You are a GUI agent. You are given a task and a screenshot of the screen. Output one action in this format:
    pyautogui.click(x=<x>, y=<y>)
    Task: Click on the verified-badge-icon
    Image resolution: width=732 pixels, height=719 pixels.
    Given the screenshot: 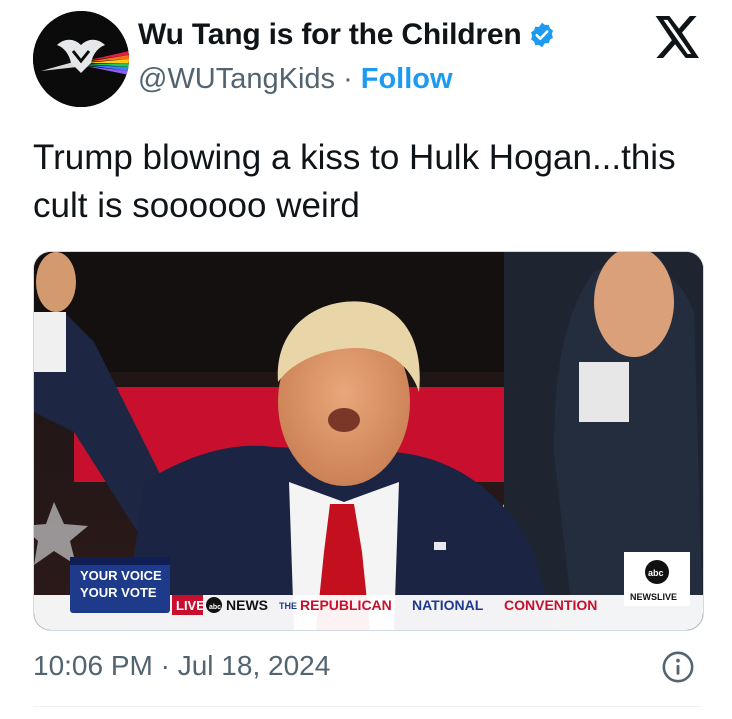 What is the action you would take?
    pyautogui.click(x=542, y=35)
    